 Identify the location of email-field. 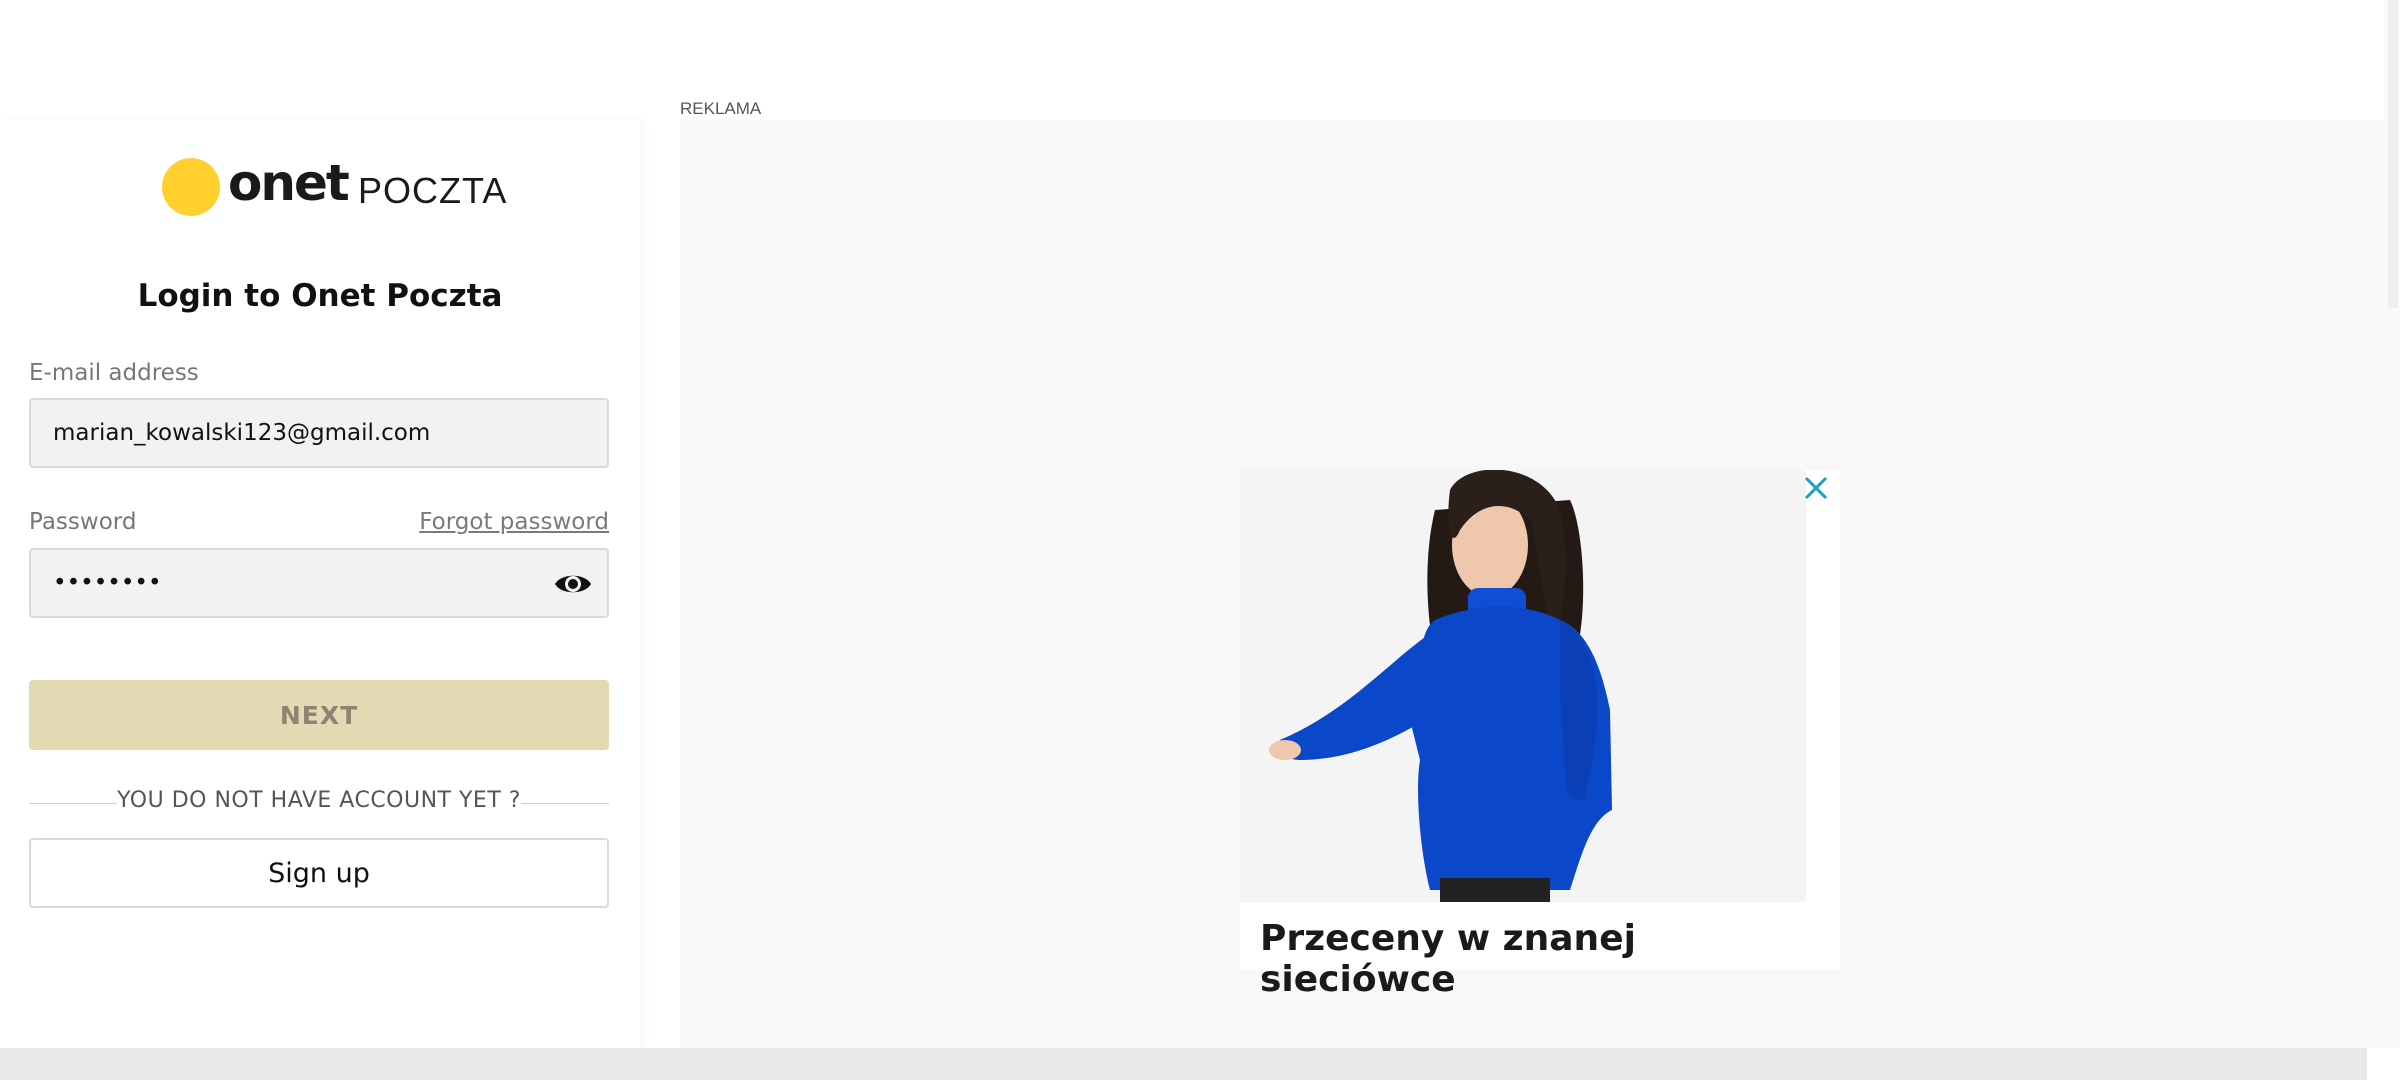
(319, 433).